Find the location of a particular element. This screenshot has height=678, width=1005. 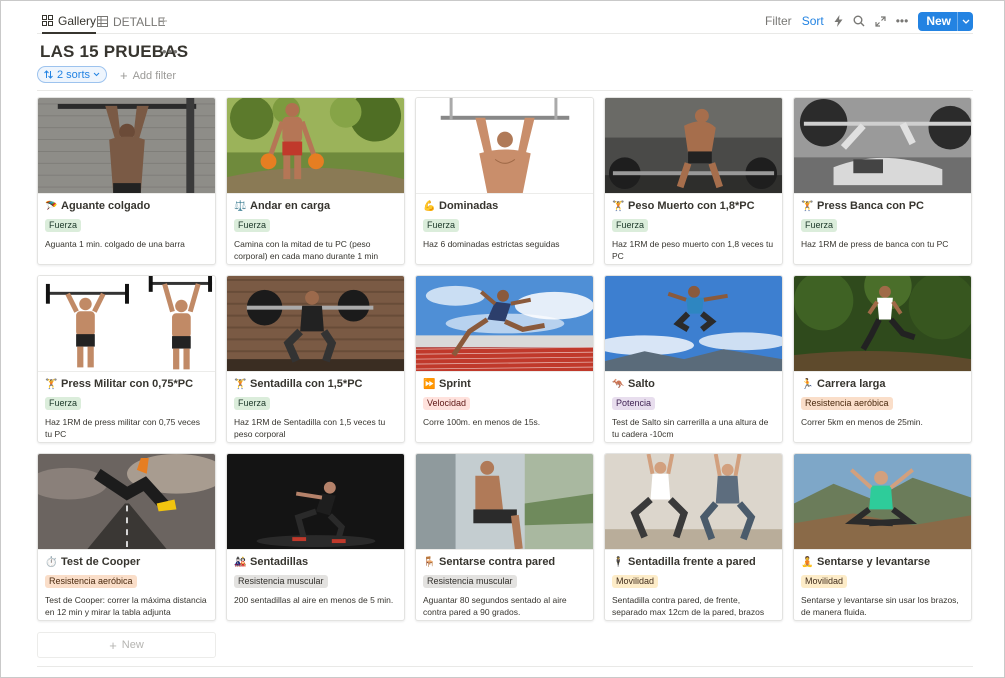

expand-icon is located at coordinates (880, 21).